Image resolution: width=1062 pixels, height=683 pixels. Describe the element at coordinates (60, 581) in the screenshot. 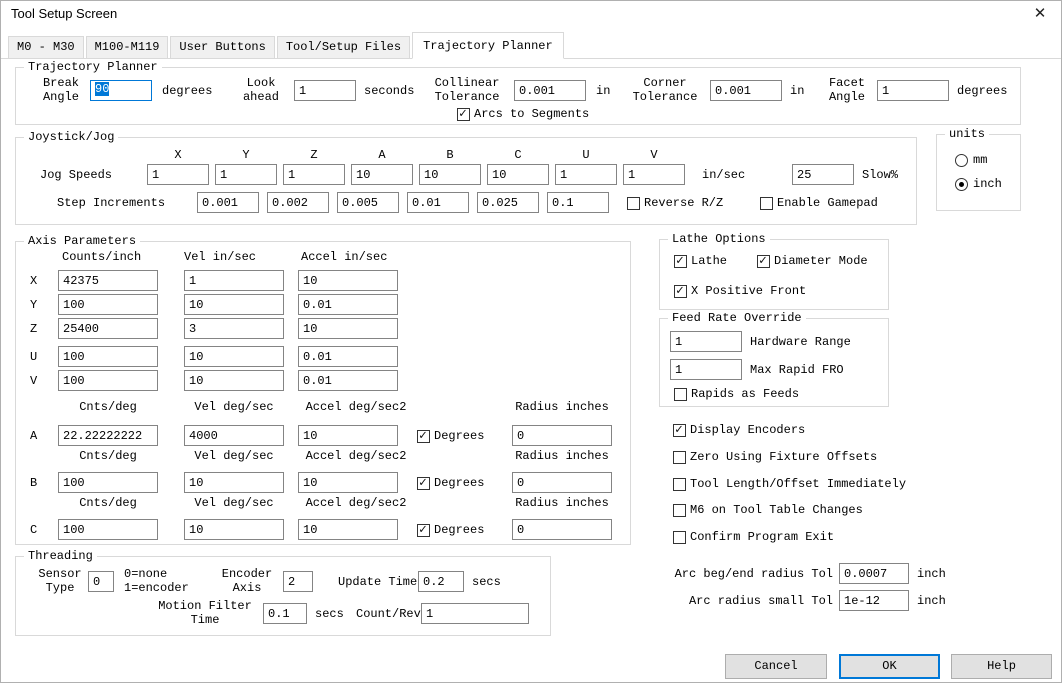

I see `sensor-type-label: Sensor Type` at that location.